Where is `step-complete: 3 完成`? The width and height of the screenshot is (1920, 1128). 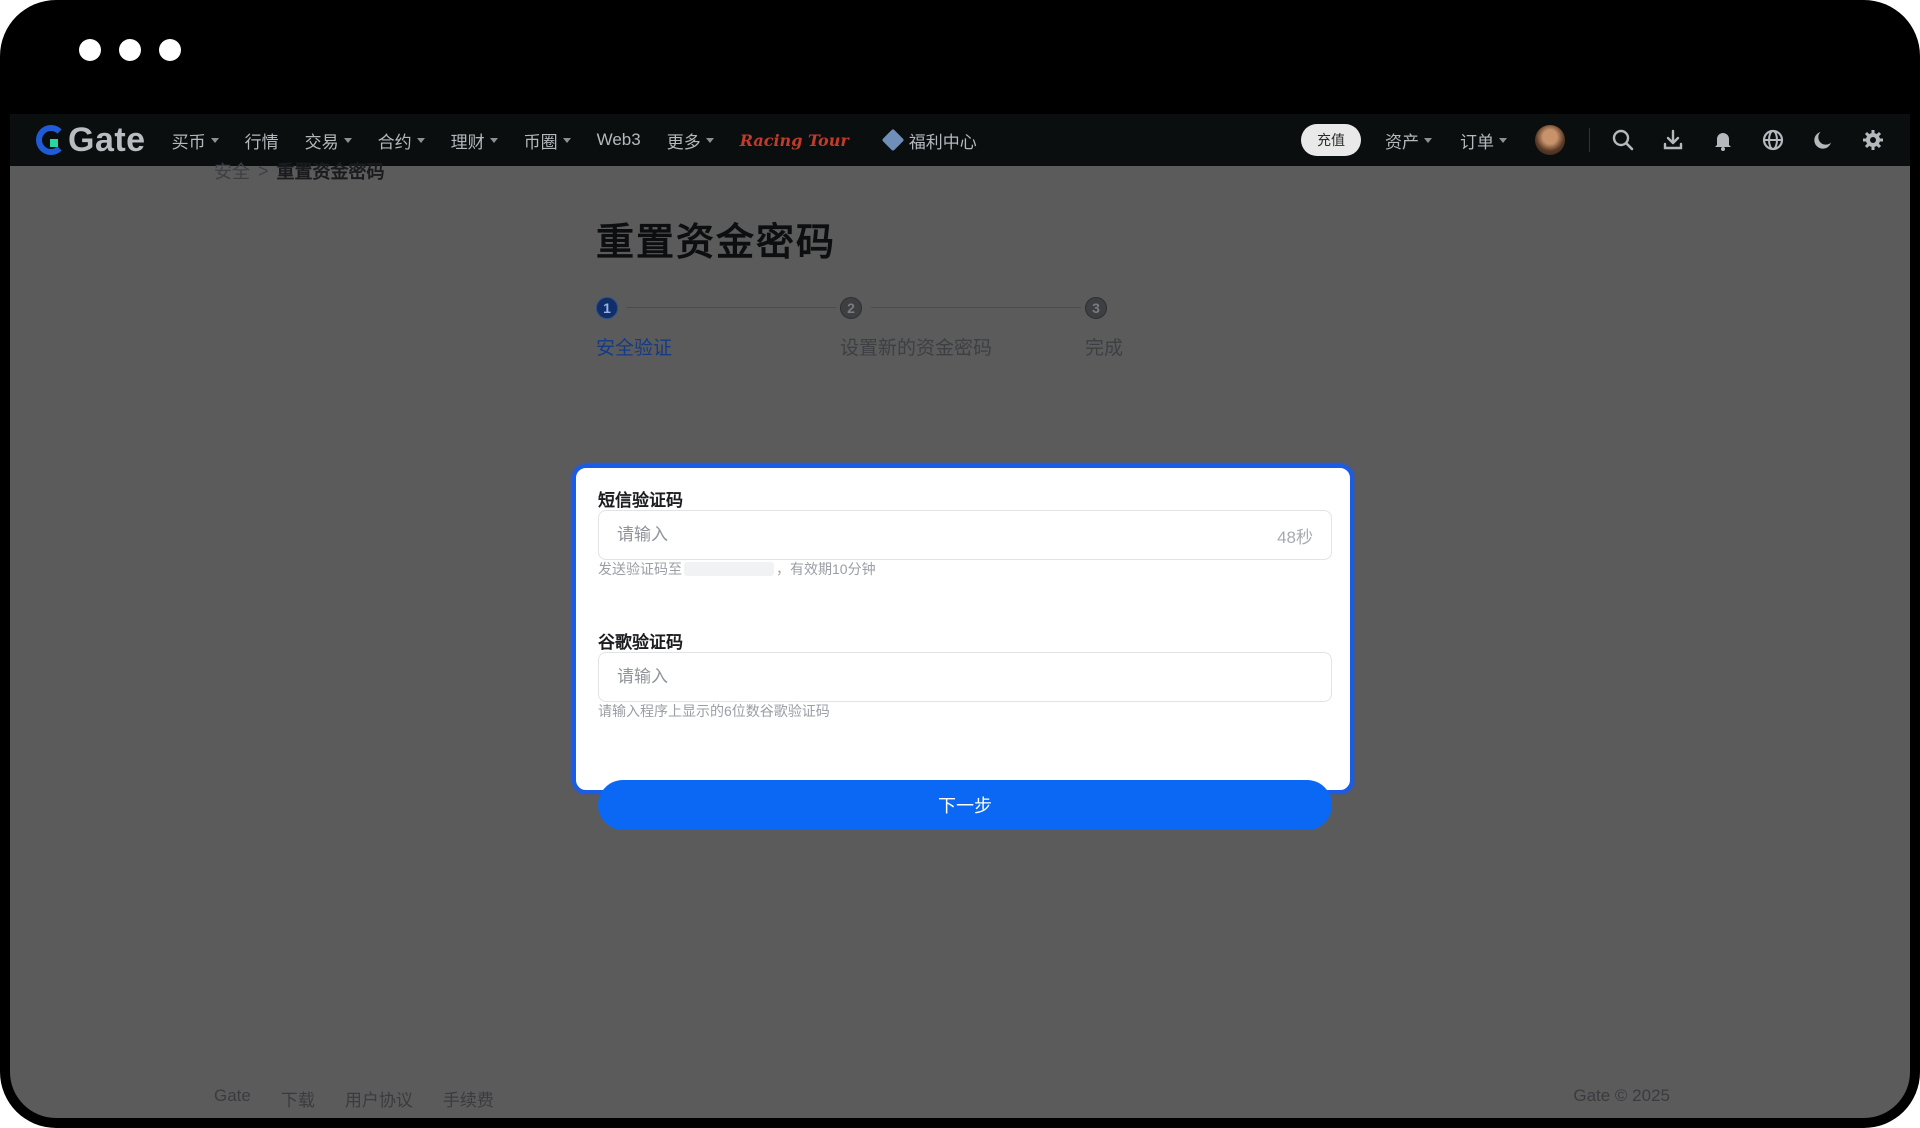
step-complete: 3 完成 is located at coordinates (1104, 328).